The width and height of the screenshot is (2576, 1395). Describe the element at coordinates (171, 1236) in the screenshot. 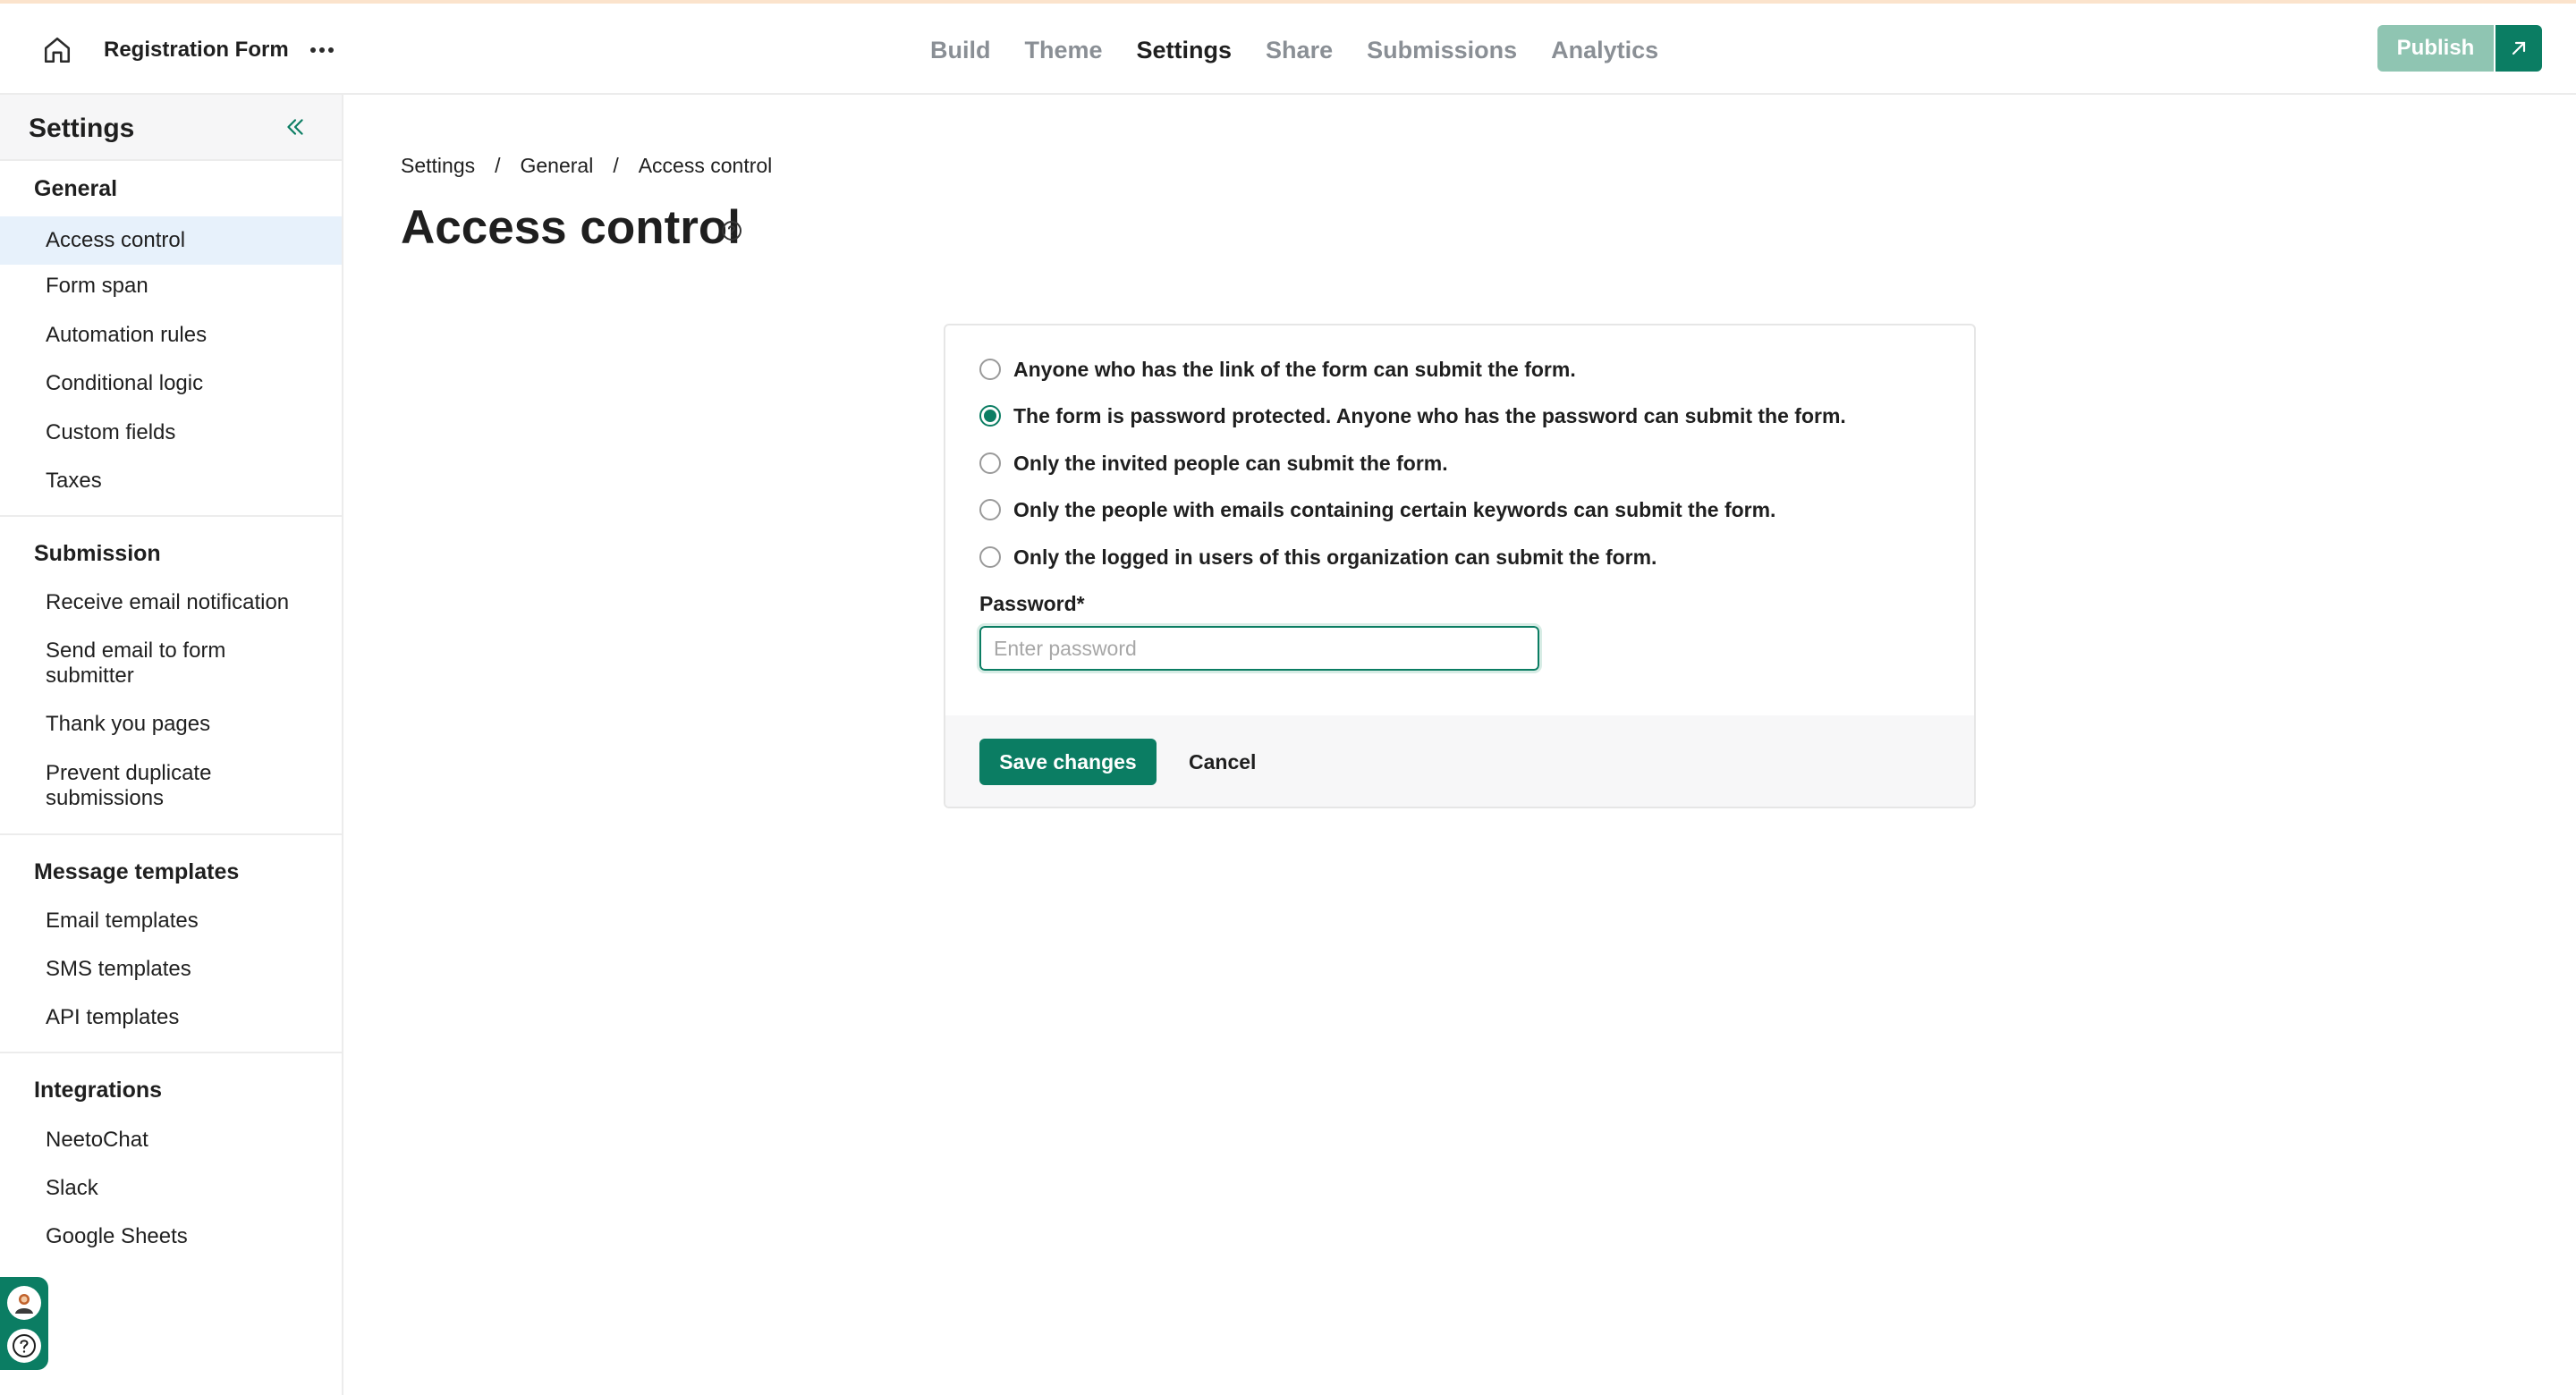

I see `sidebar-item-google-sheets: Google Sheets` at that location.